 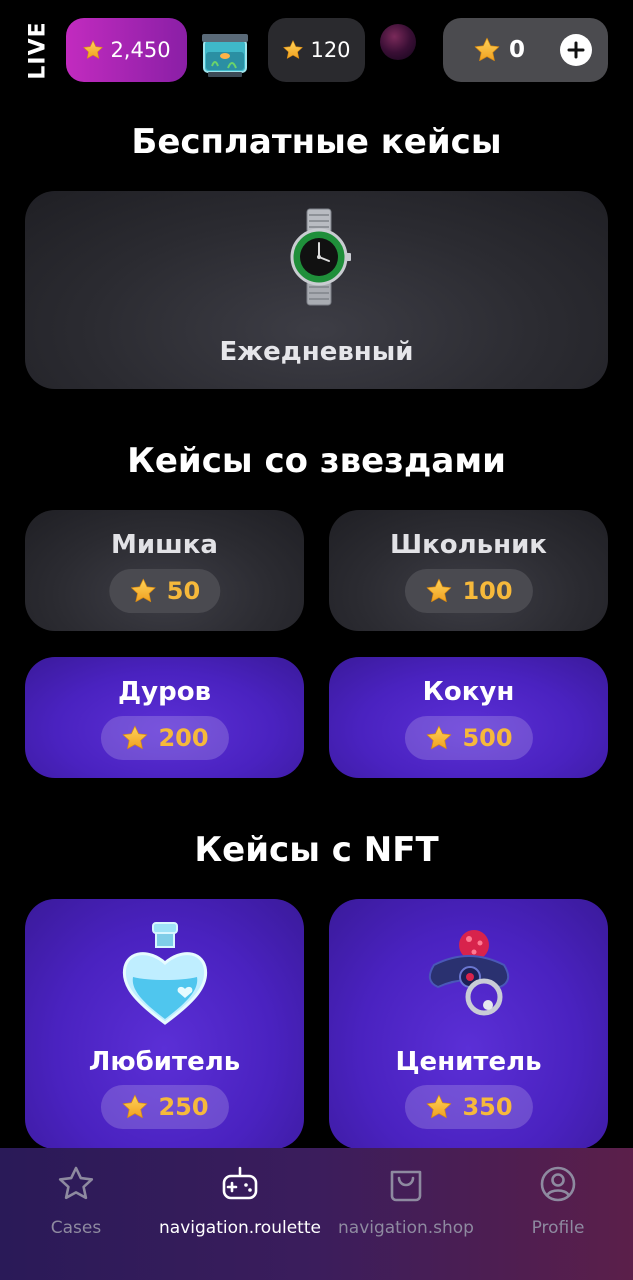 I want to click on price-value: 350, so click(x=487, y=1107).